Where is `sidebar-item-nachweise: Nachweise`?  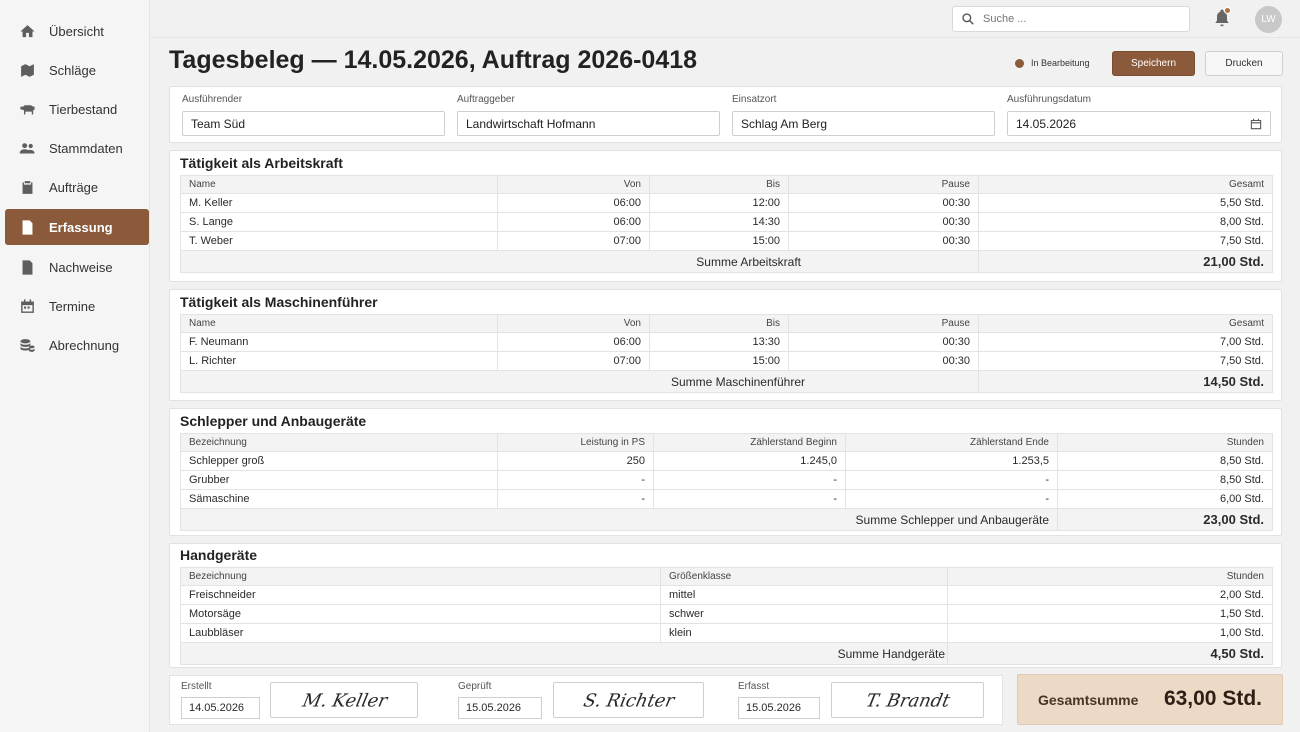 sidebar-item-nachweise: Nachweise is located at coordinates (77, 267).